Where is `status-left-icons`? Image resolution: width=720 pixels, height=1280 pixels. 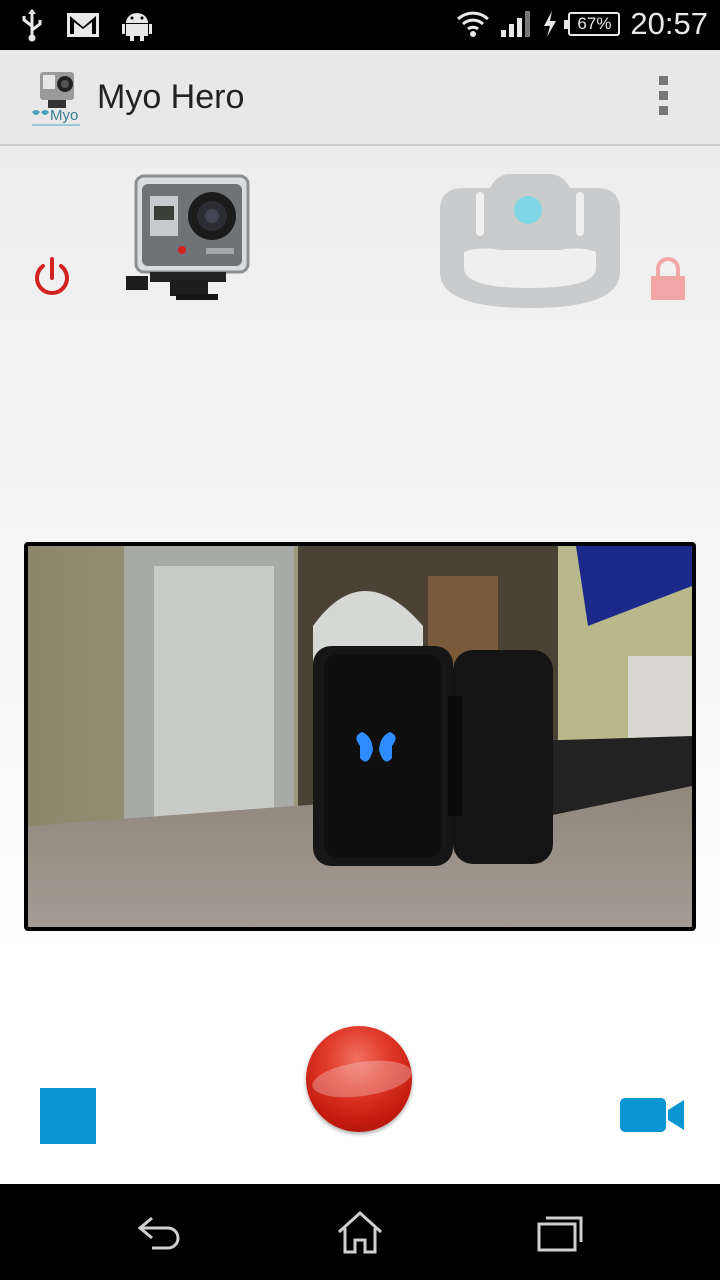 status-left-icons is located at coordinates (86, 25).